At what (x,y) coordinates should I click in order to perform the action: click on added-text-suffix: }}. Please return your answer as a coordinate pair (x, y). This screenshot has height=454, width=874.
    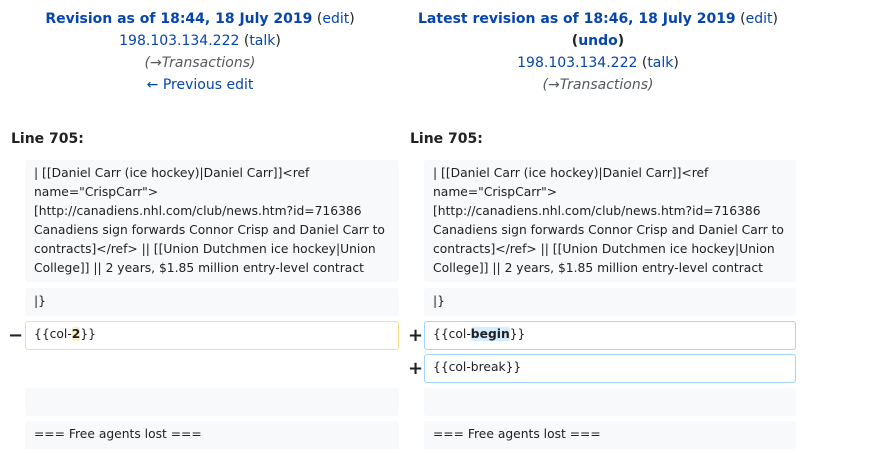
    Looking at the image, I should click on (517, 334).